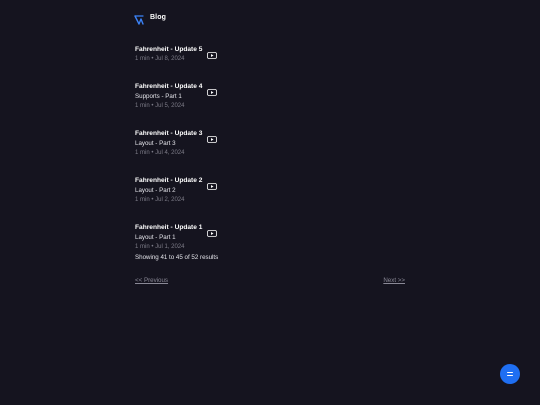  I want to click on post-meta: 1 min • Jul 2, 2024, so click(160, 200).